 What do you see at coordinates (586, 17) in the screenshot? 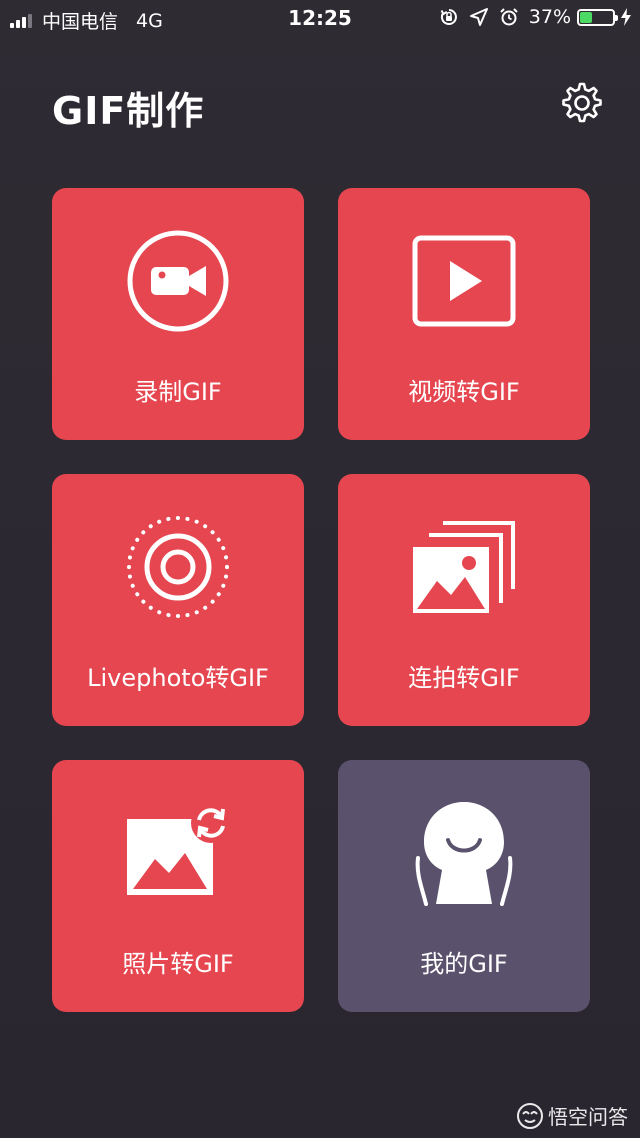
I see `battery-fill` at bounding box center [586, 17].